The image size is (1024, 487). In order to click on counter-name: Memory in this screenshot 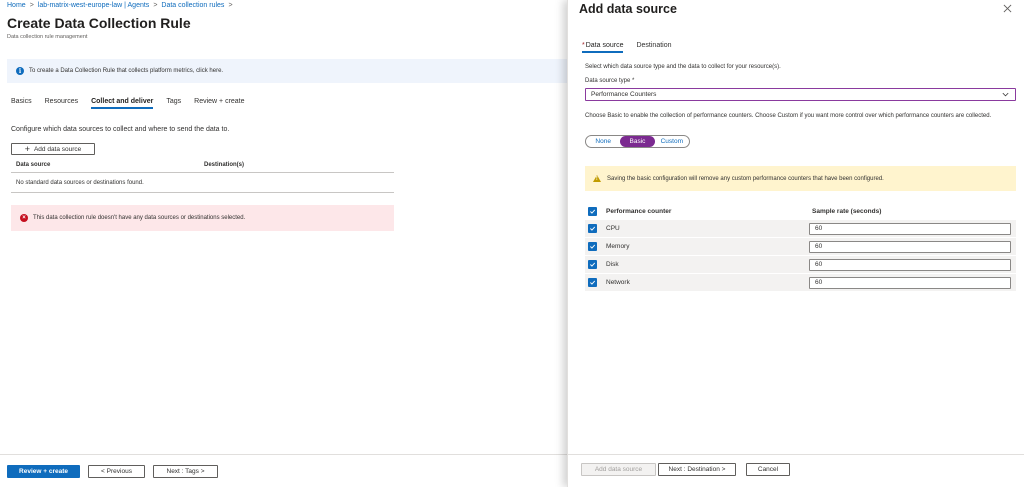, I will do `click(618, 246)`.